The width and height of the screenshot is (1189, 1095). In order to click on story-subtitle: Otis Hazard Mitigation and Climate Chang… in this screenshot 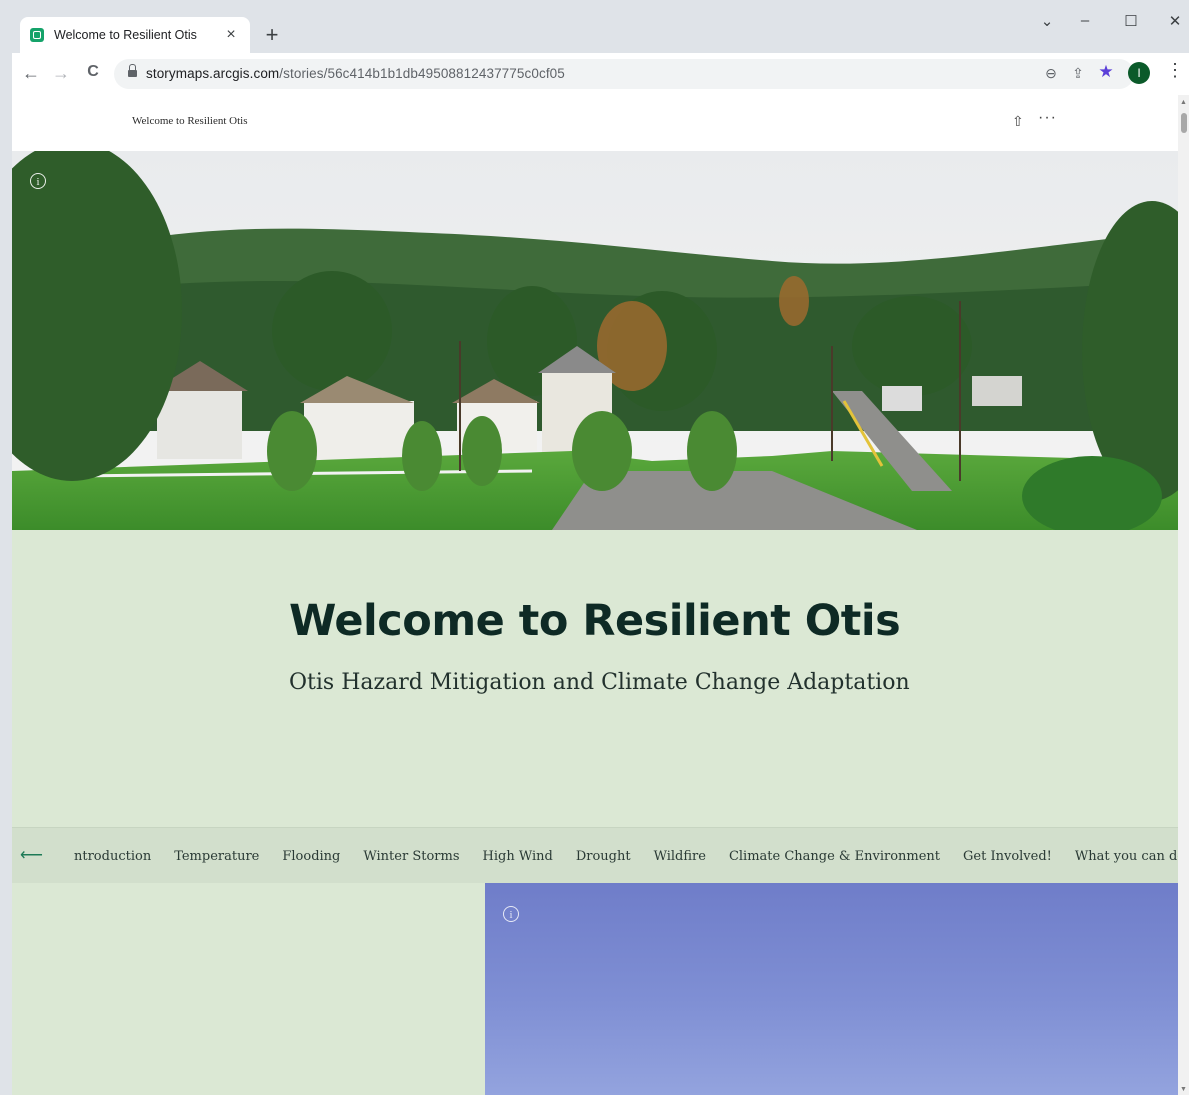, I will do `click(599, 682)`.